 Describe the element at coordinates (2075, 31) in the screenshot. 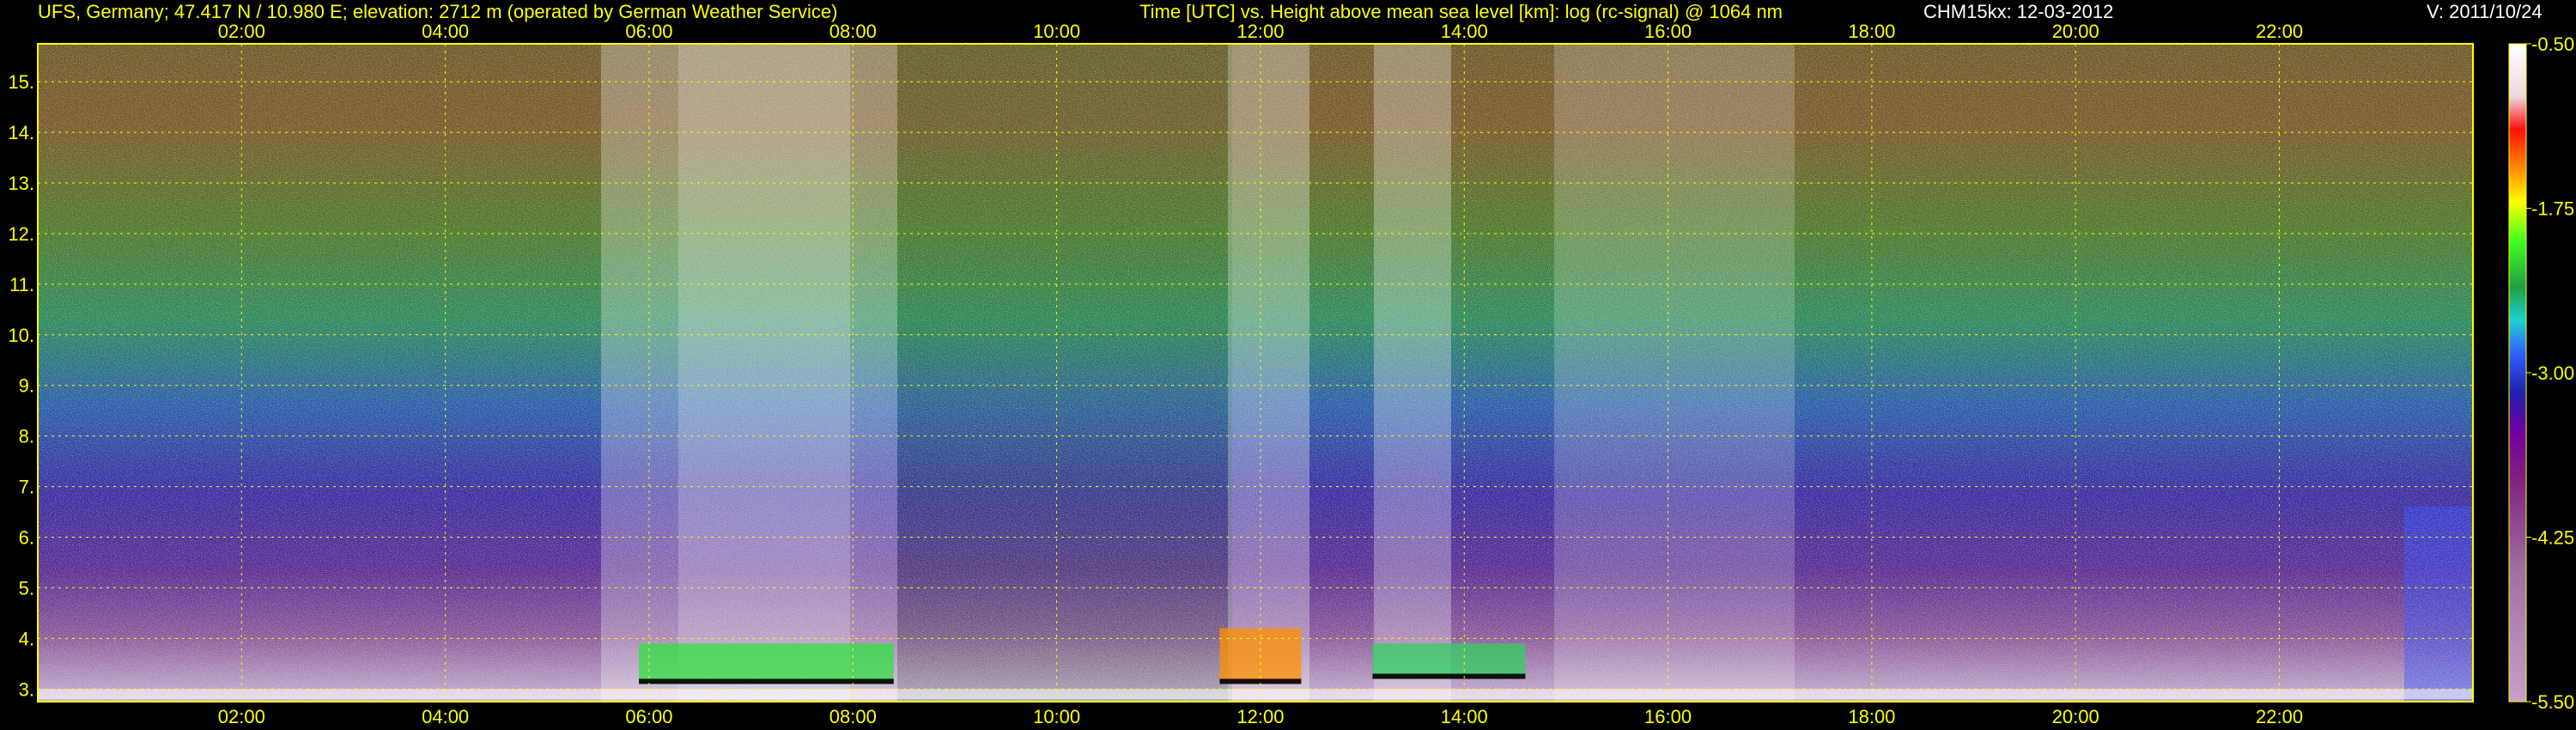

I see `x-tick-label-top: 20:00` at that location.